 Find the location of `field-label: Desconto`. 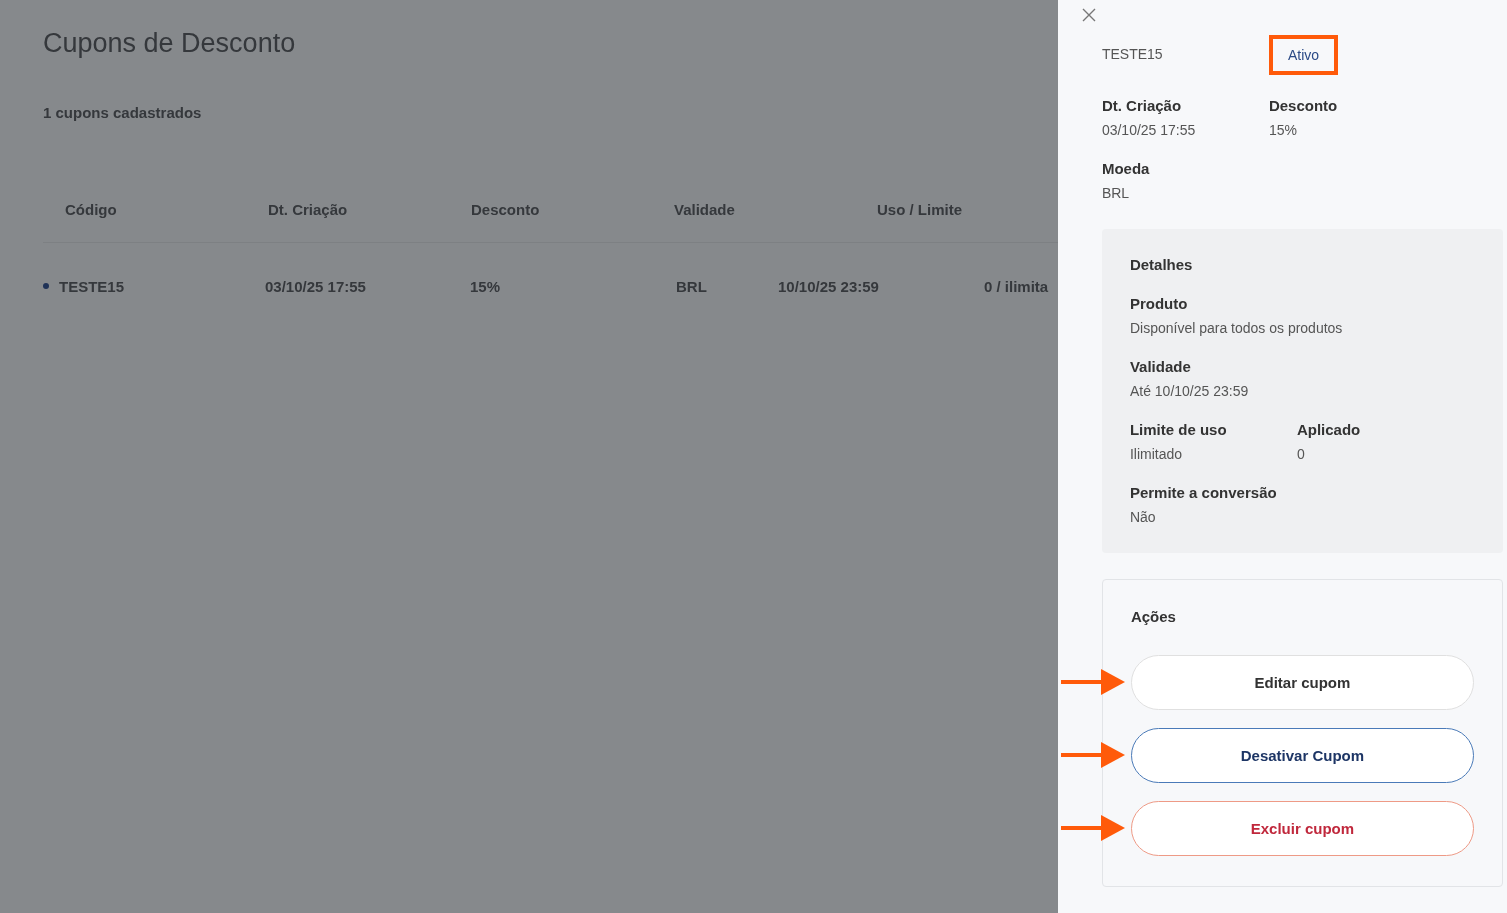

field-label: Desconto is located at coordinates (1303, 105).